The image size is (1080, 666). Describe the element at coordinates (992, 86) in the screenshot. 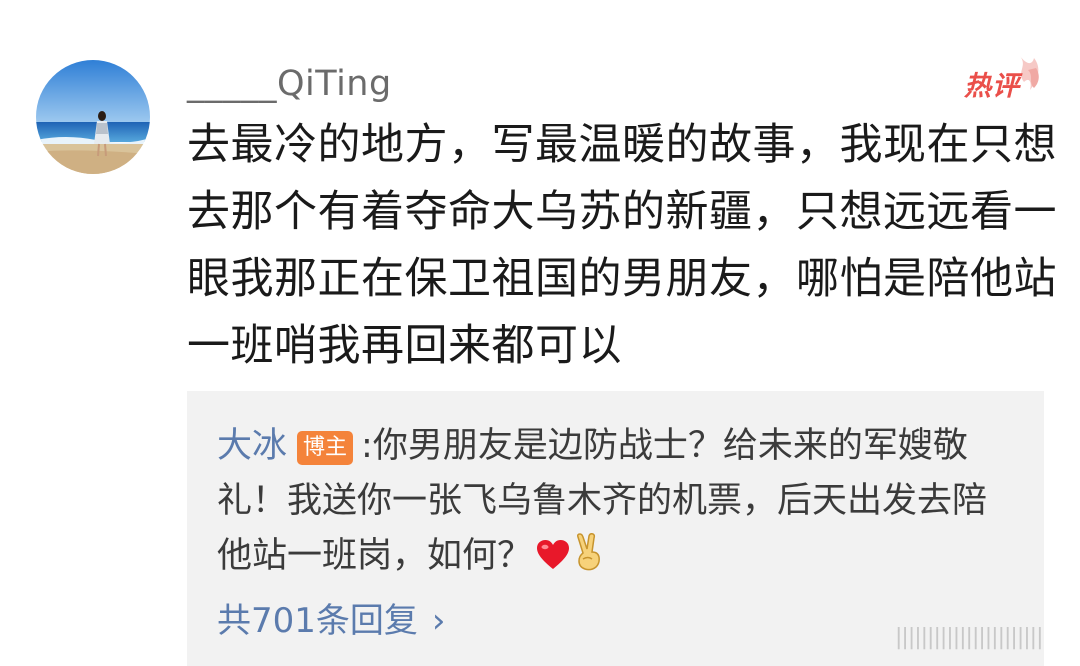

I see `hot-label: 热评` at that location.